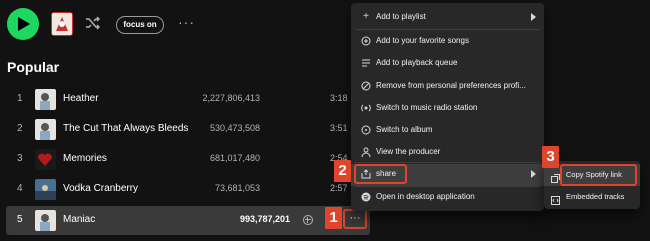 The image size is (650, 241). I want to click on track-title: Memories, so click(85, 158).